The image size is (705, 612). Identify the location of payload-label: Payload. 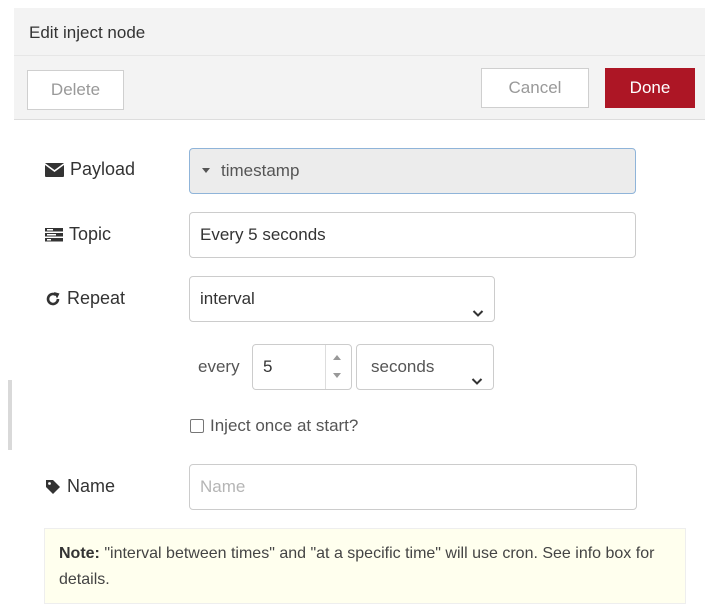
(90, 169).